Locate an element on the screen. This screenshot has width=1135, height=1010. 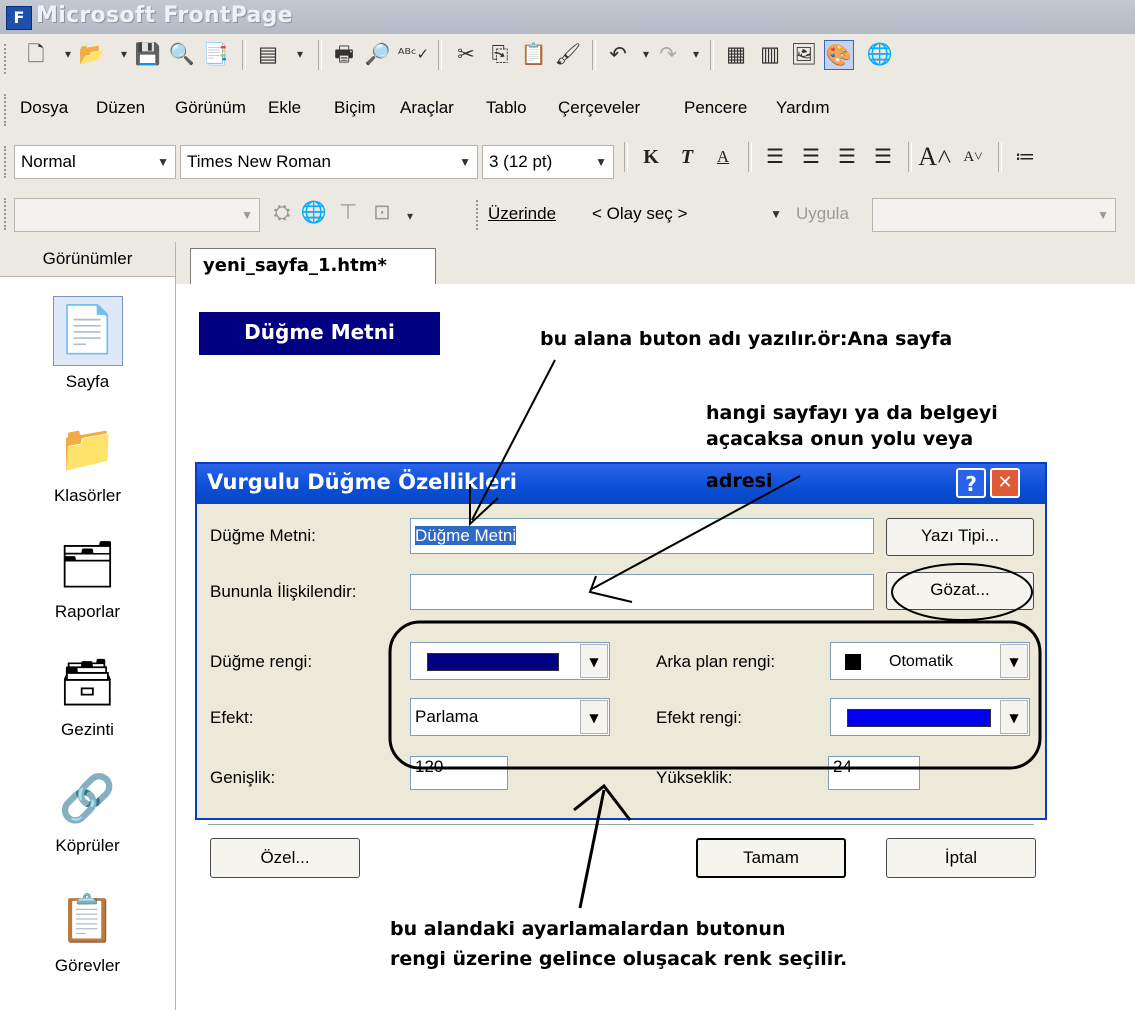
arrow-to-text-field is located at coordinates (513, 440).